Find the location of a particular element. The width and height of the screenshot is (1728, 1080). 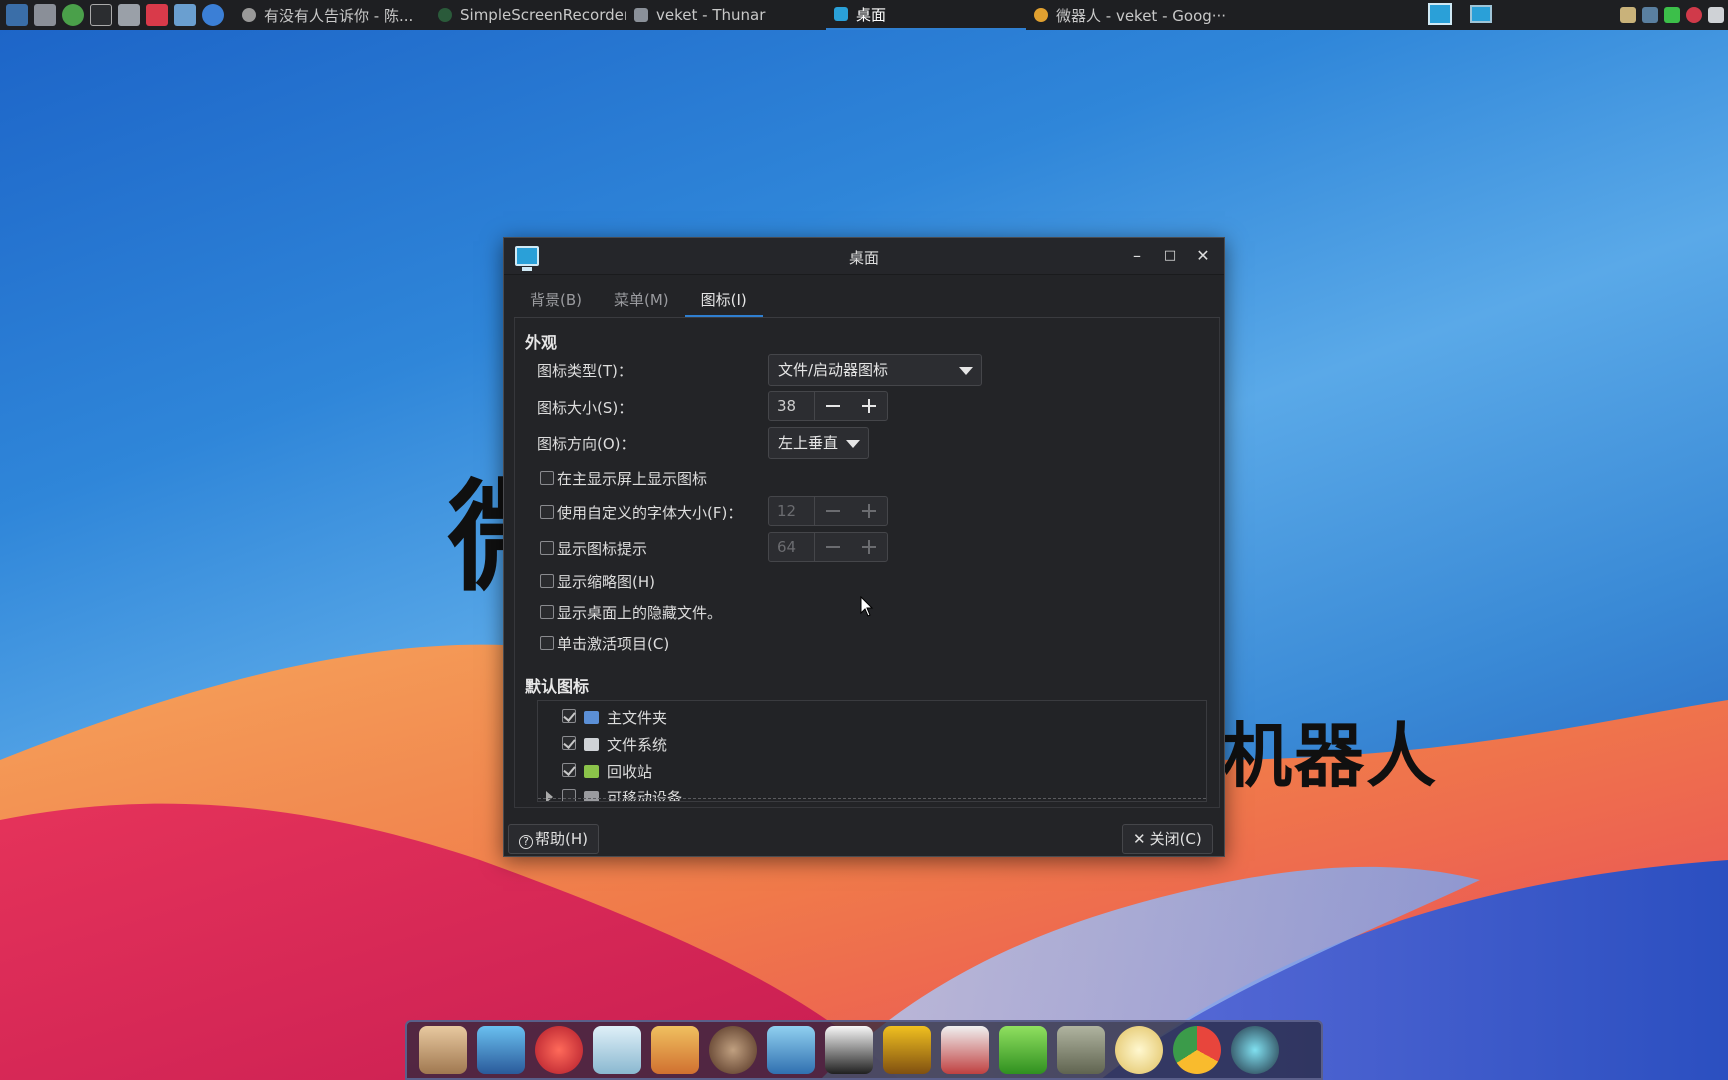

close-button: ✕ 关闭(C) is located at coordinates (1167, 839).